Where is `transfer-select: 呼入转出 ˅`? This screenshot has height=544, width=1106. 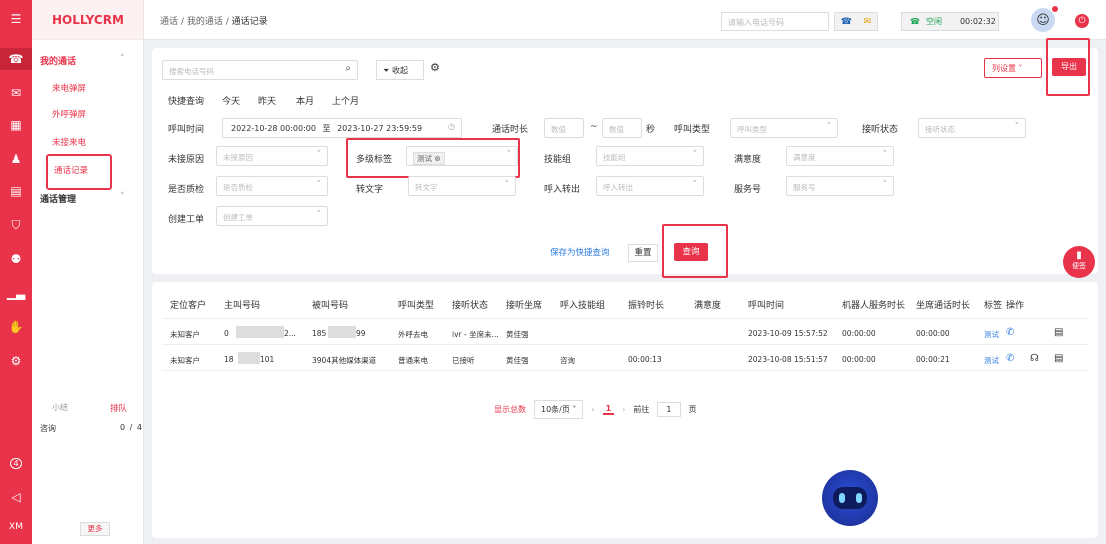
transfer-select: 呼入转出 ˅ is located at coordinates (650, 186).